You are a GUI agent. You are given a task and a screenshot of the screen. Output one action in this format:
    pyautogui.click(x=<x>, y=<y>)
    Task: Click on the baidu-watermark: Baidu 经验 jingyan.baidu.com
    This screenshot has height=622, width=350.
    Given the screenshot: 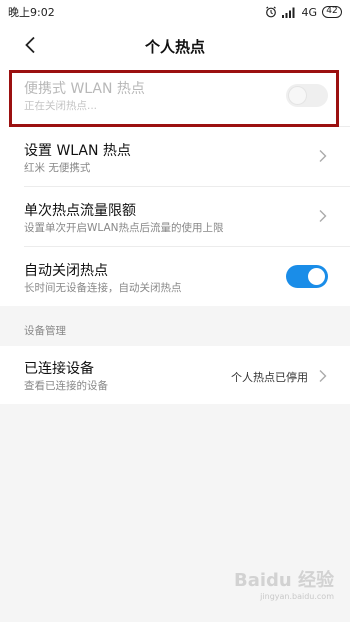 What is the action you would take?
    pyautogui.click(x=274, y=588)
    